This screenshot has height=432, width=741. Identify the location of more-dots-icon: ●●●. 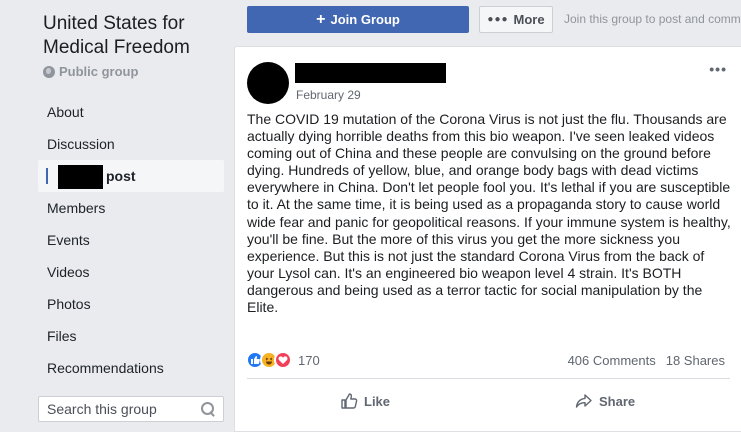
(498, 19).